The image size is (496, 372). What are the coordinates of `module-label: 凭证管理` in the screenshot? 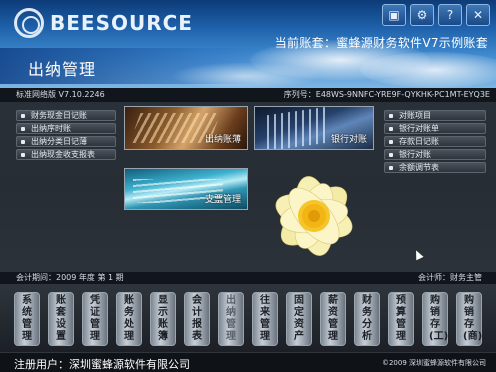 It's located at (95, 318).